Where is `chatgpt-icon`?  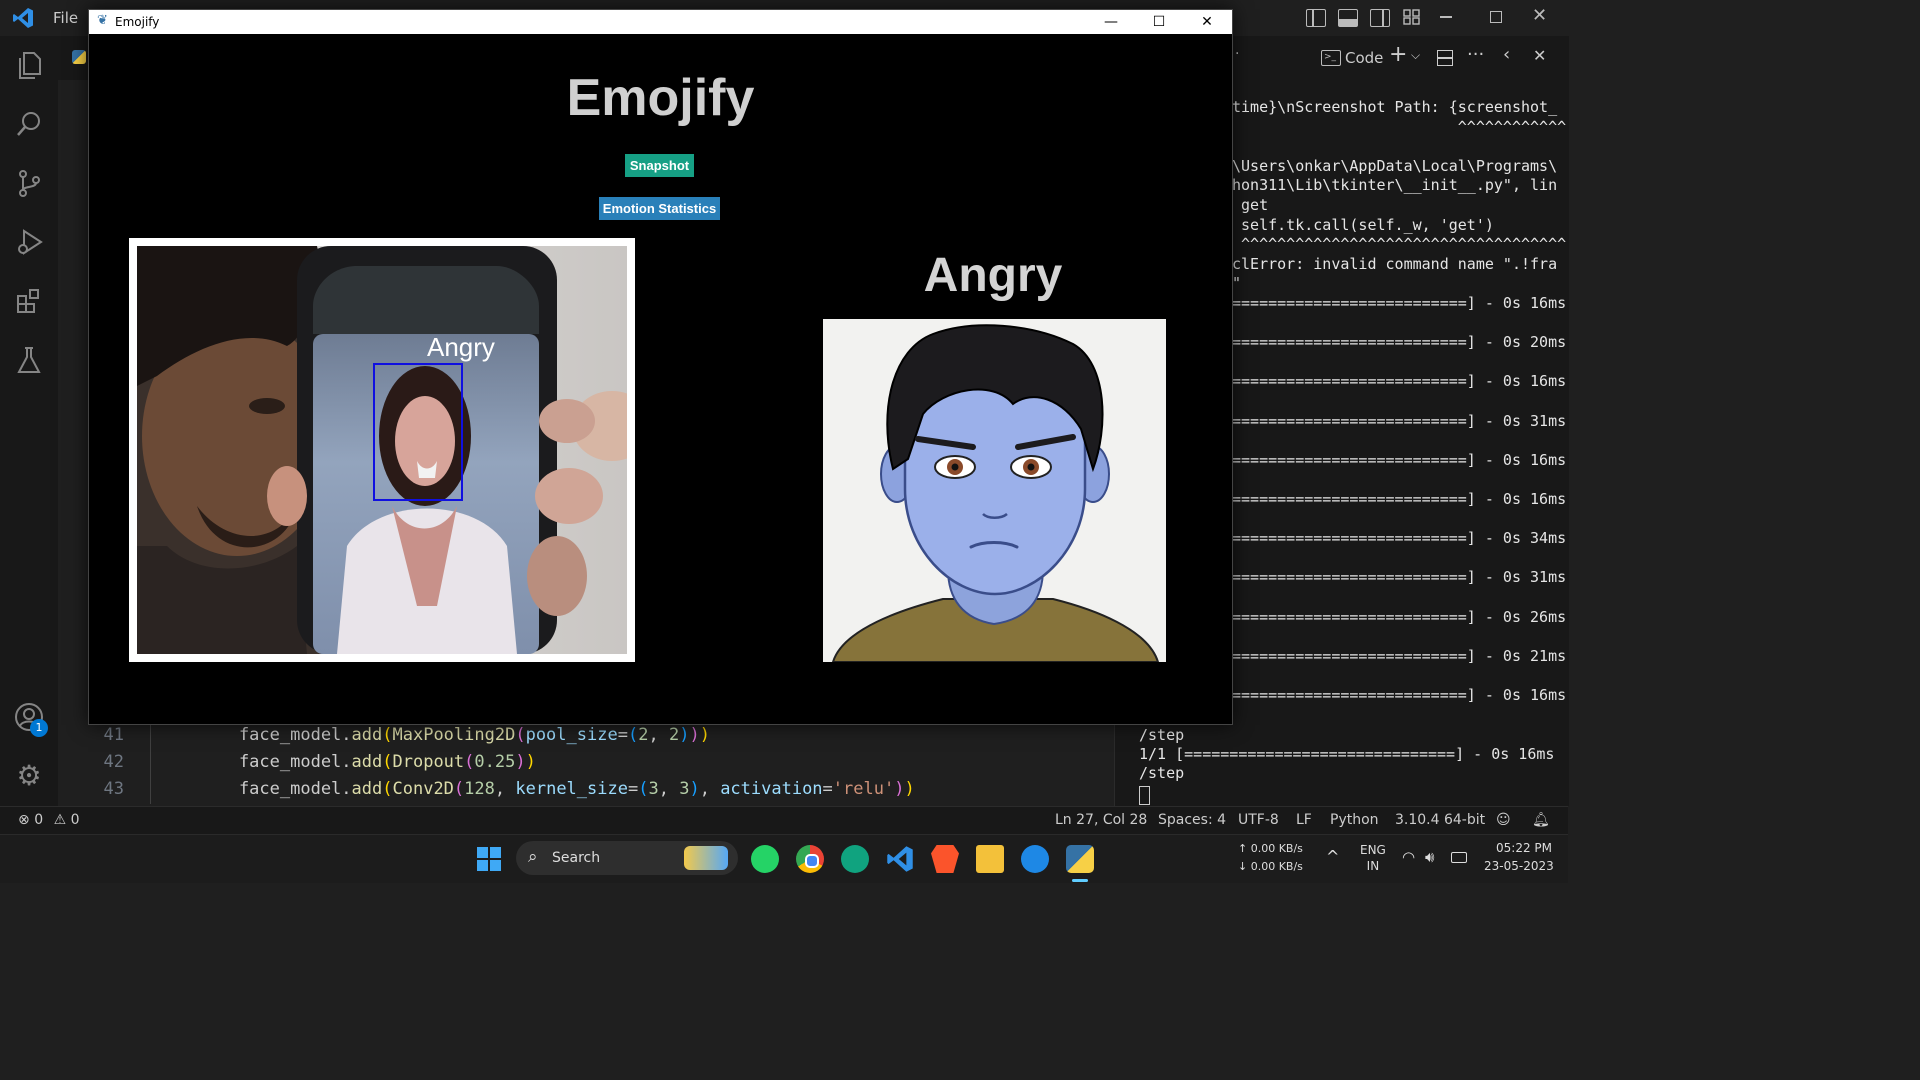
chatgpt-icon is located at coordinates (855, 859).